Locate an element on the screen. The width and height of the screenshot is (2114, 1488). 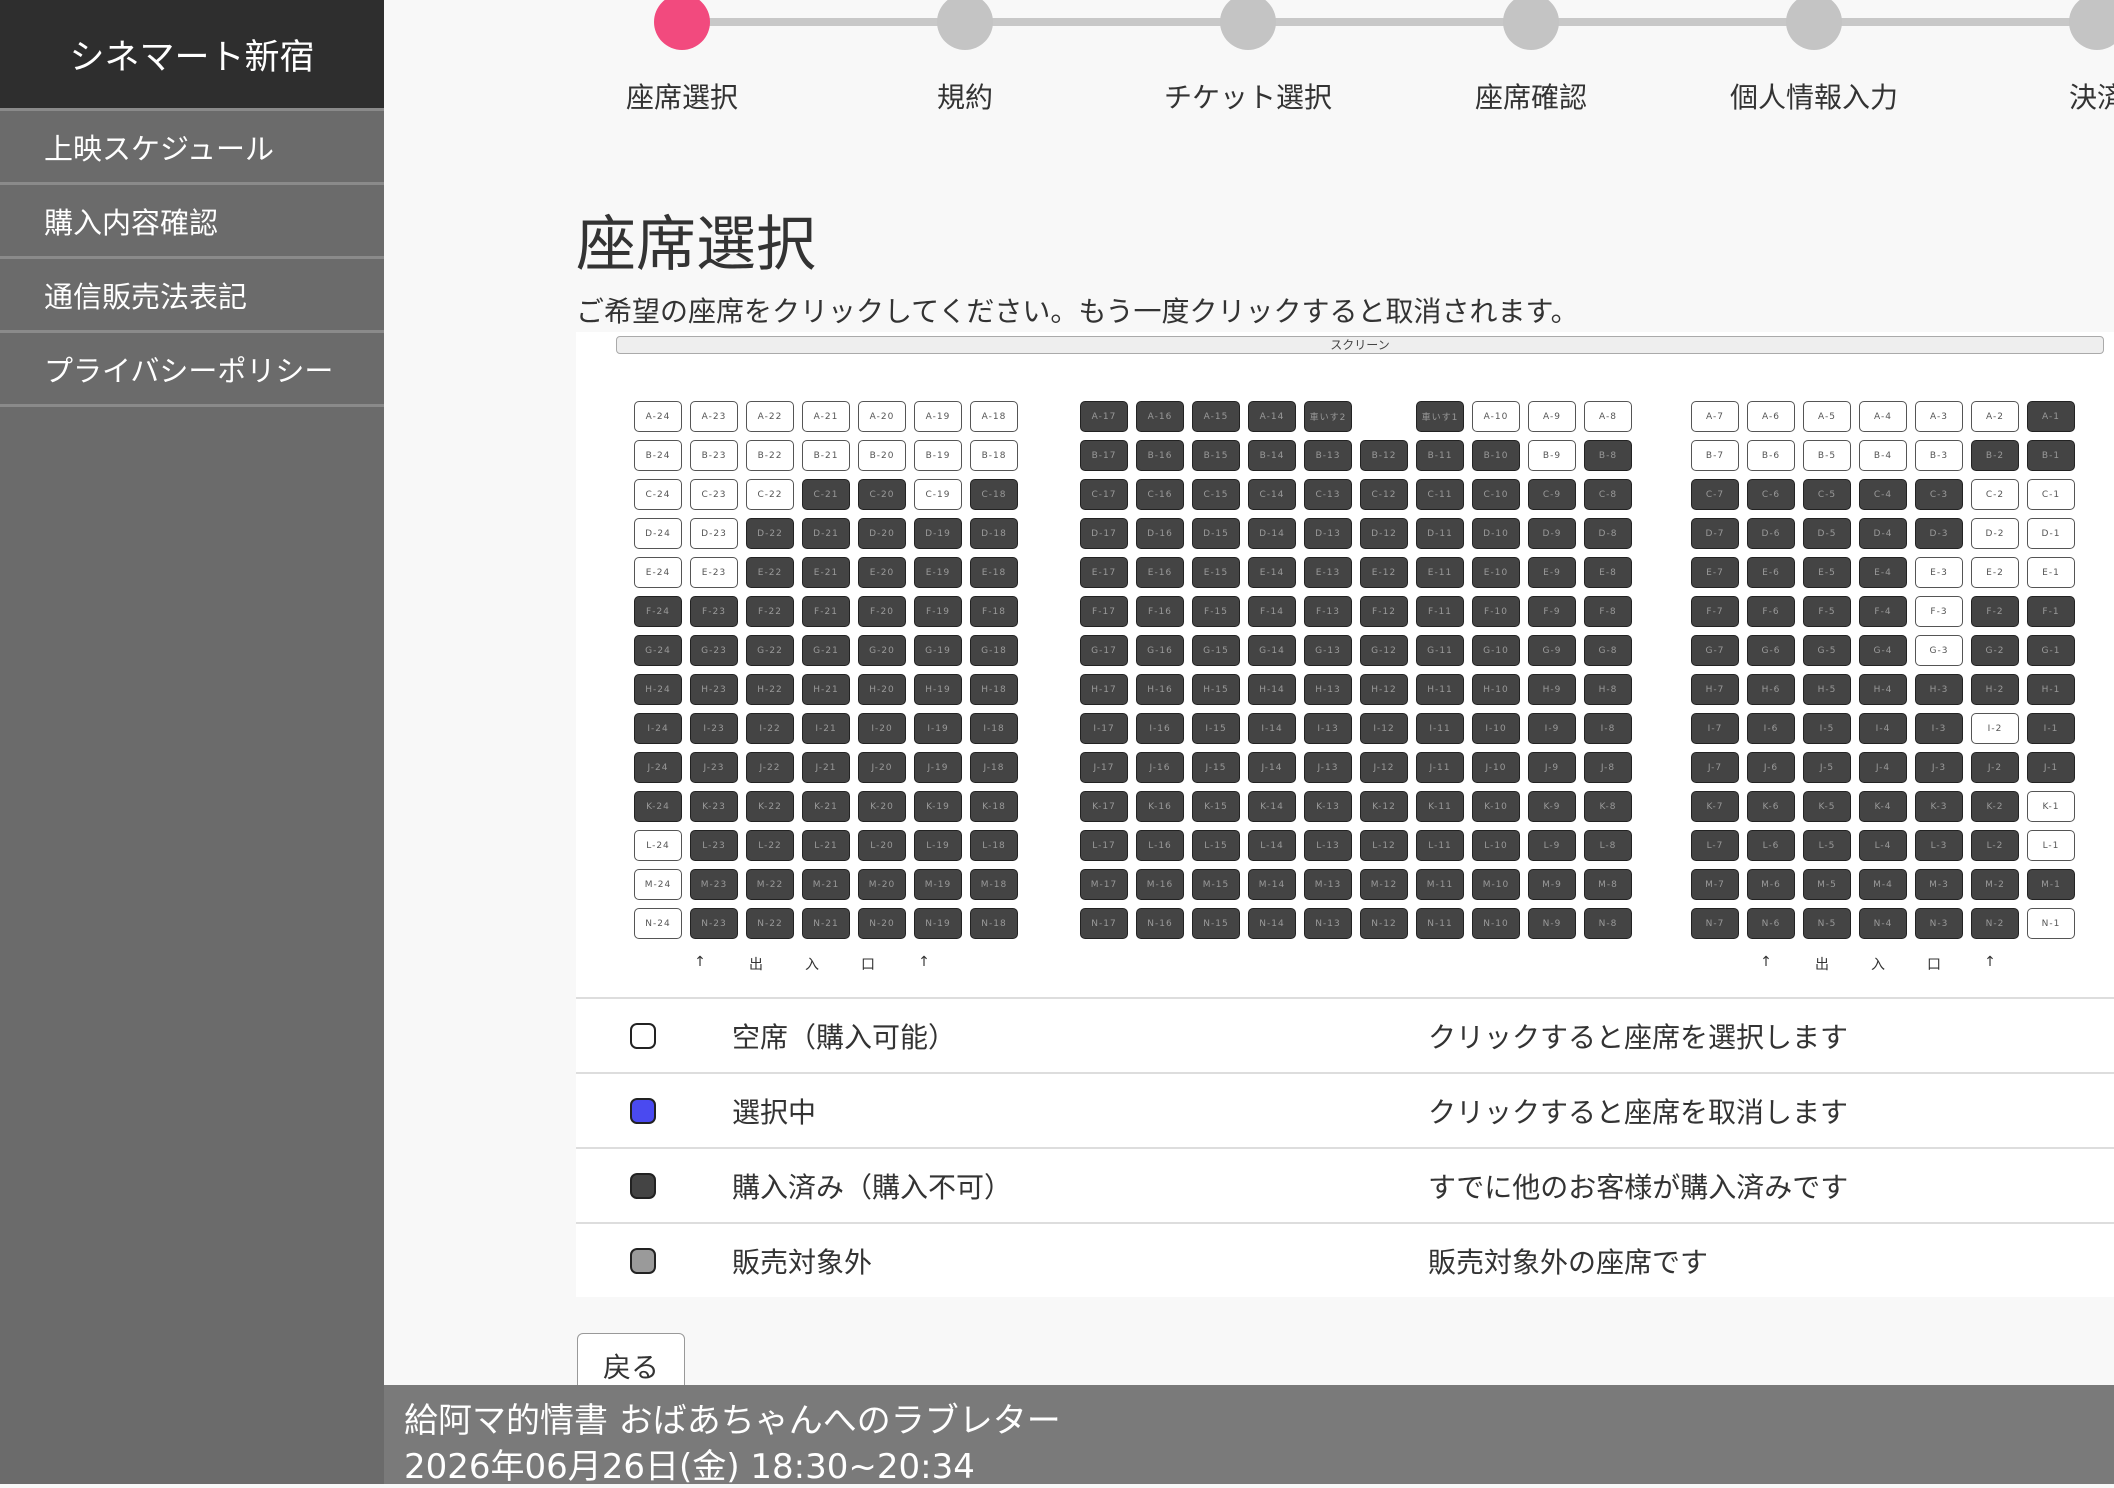
seat-C-24: C-24 is located at coordinates (658, 494).